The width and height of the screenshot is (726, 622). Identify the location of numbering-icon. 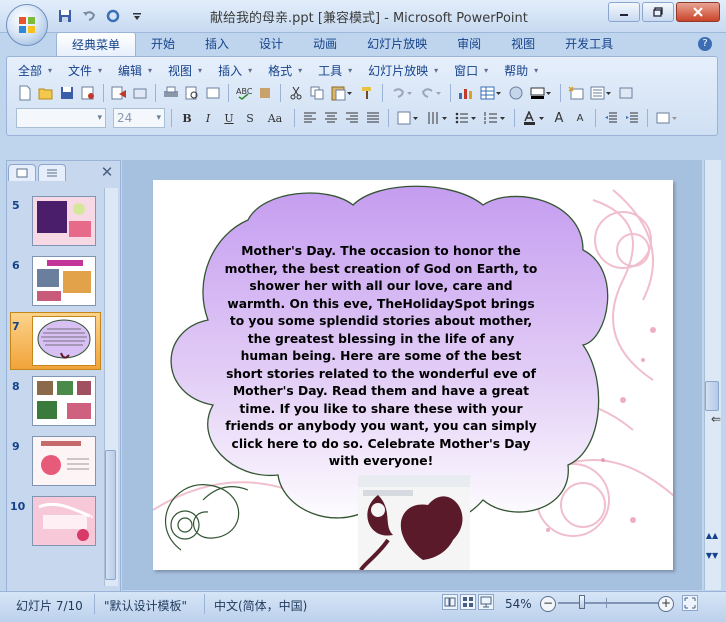
(495, 118).